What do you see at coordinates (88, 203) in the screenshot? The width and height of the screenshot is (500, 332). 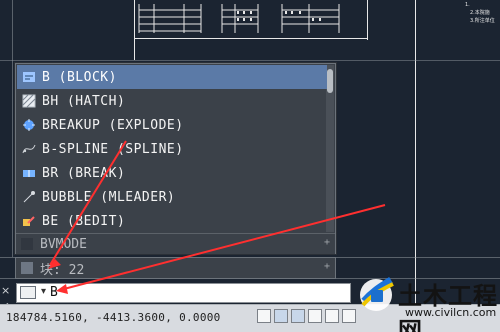 I see `red-arrow-line` at bounding box center [88, 203].